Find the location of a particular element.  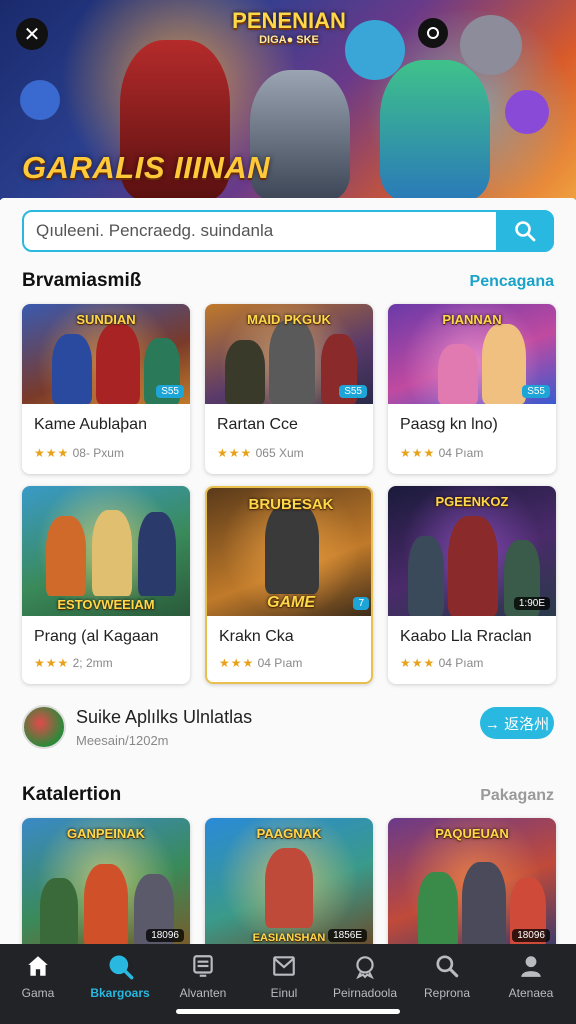

tab-einul: Einul is located at coordinates (284, 976).